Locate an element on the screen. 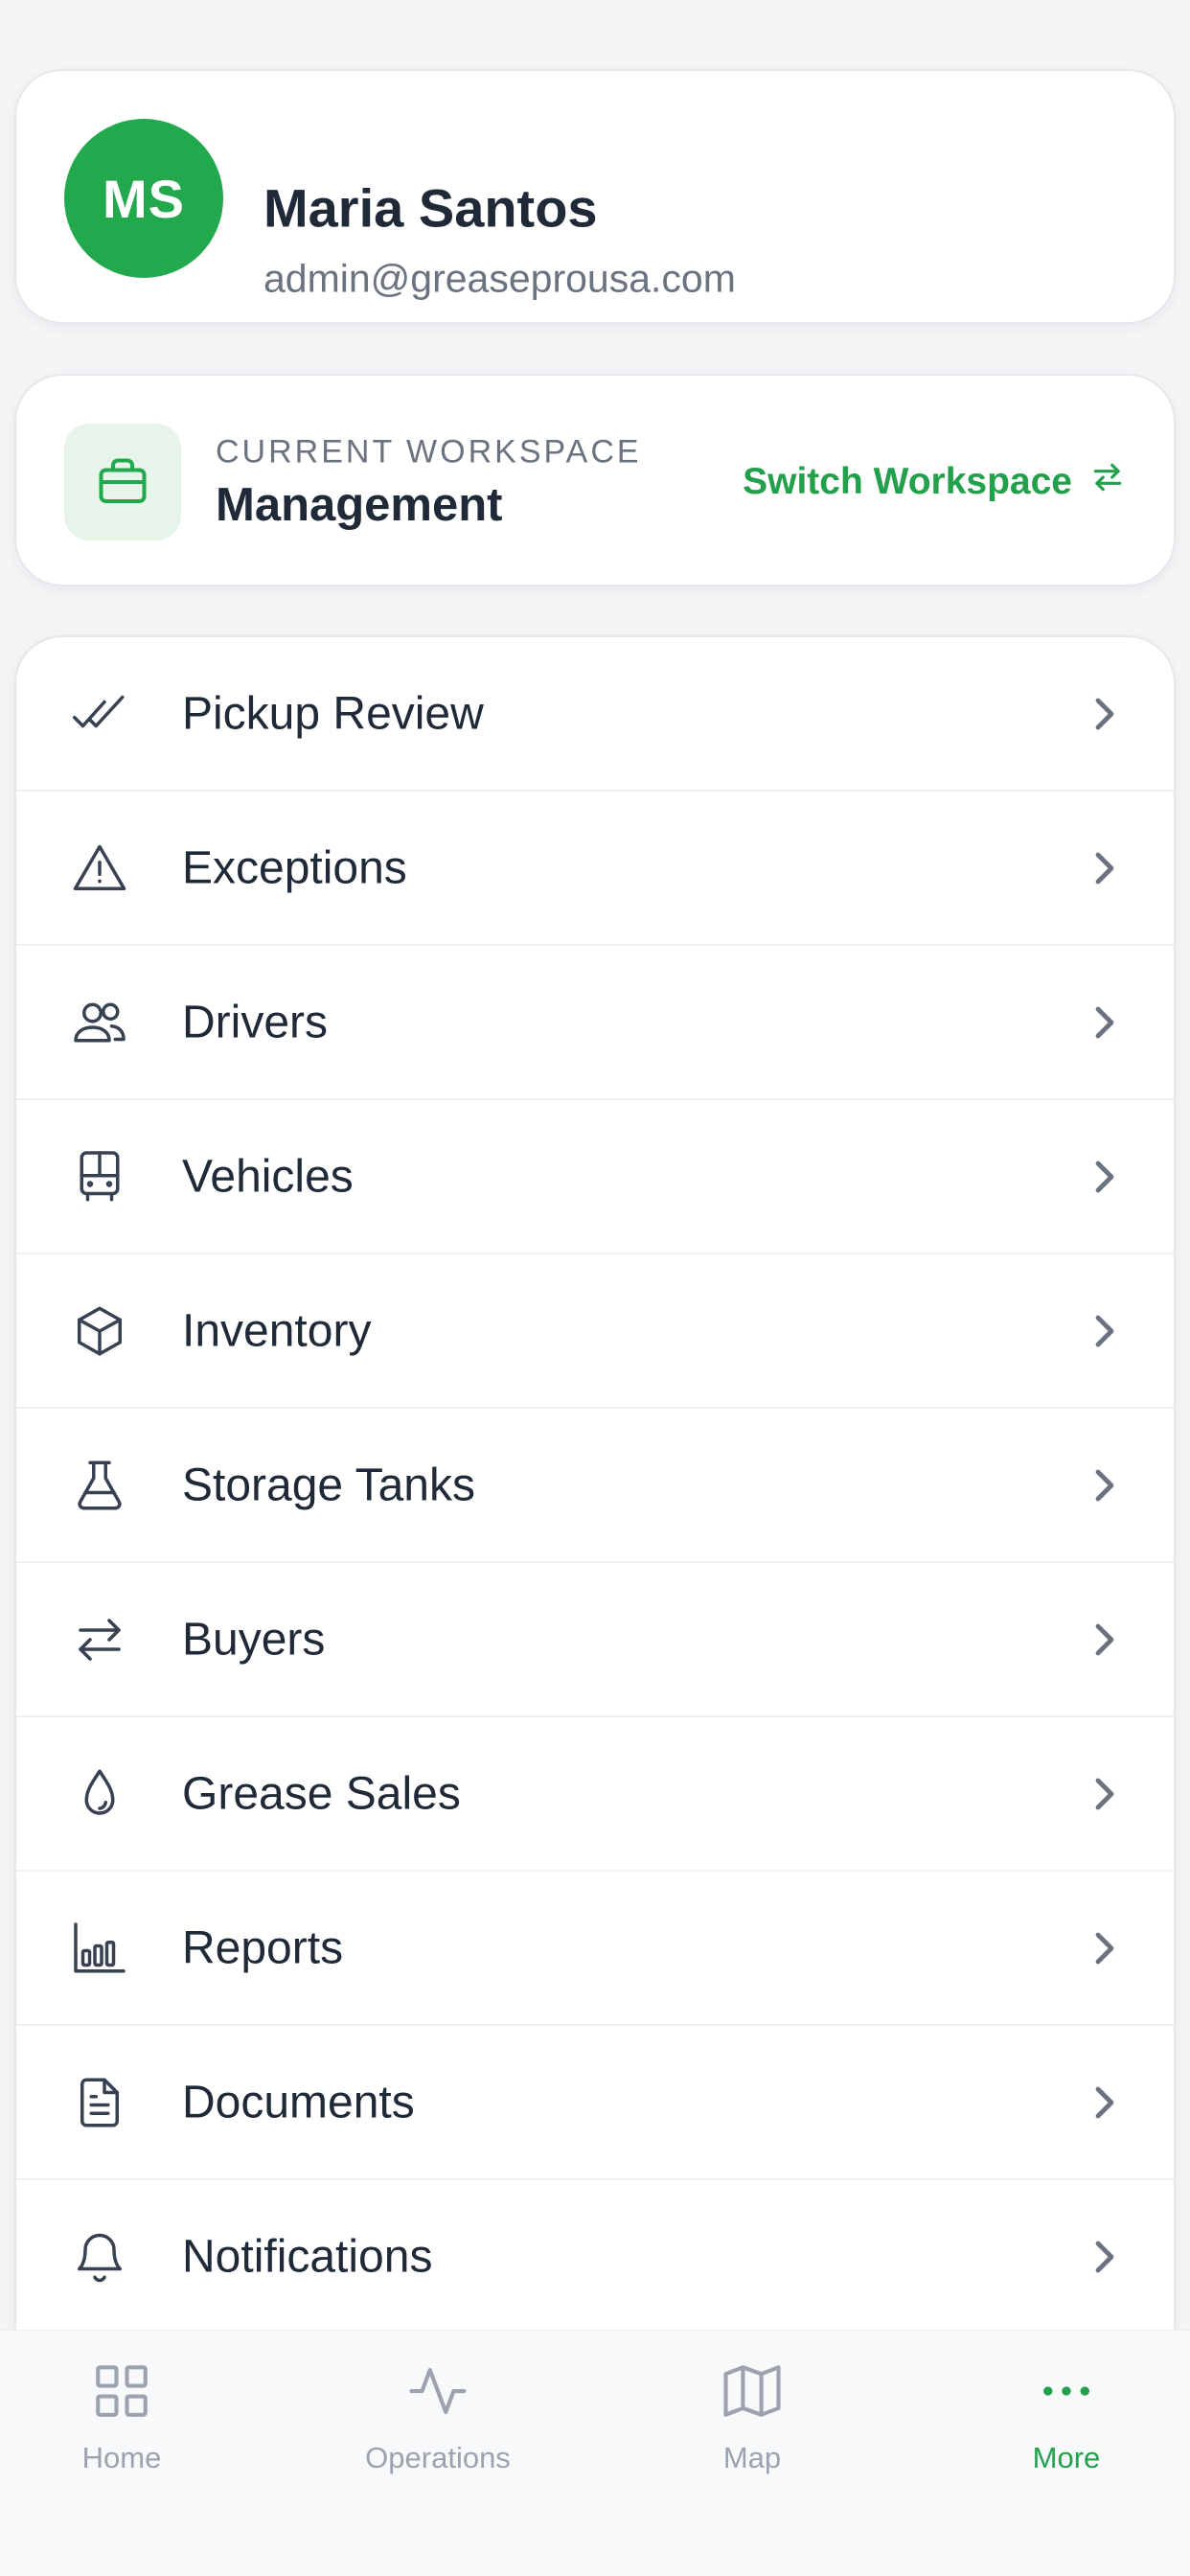 This screenshot has width=1190, height=2576. profile-email: admin@greaseprousa.com is located at coordinates (500, 278).